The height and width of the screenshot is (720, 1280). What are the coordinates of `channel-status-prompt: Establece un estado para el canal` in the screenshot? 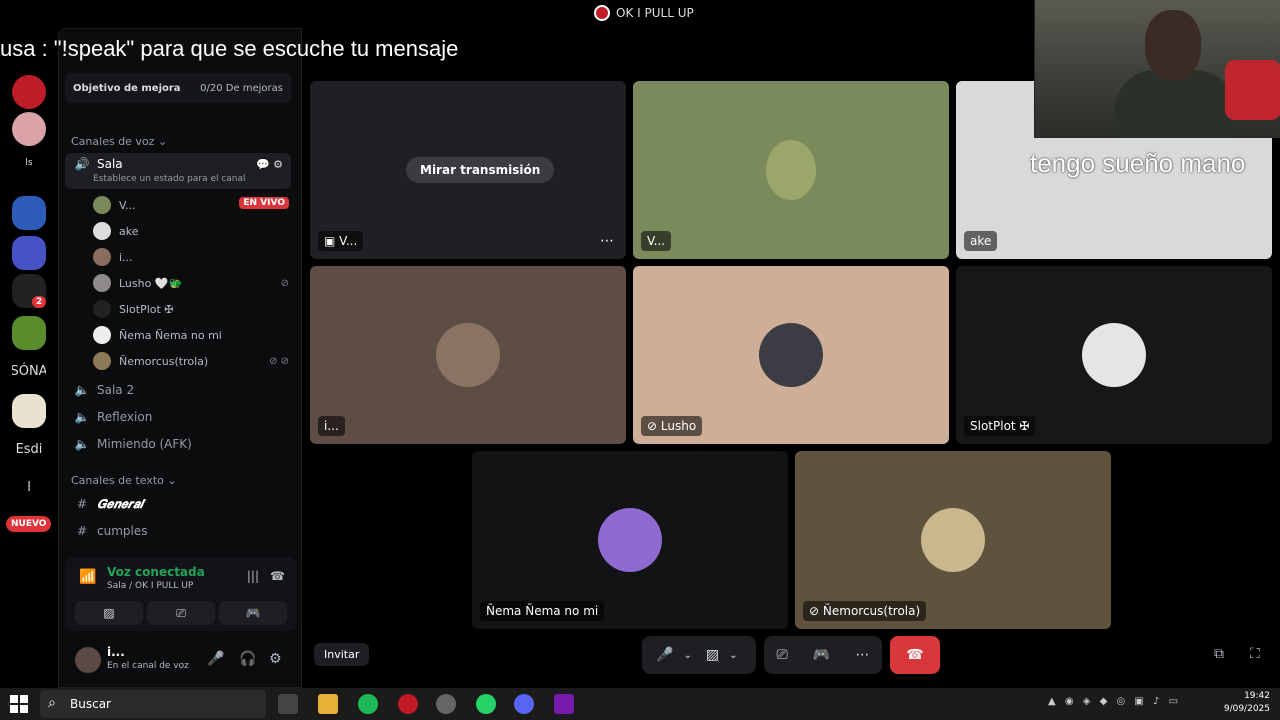 It's located at (169, 179).